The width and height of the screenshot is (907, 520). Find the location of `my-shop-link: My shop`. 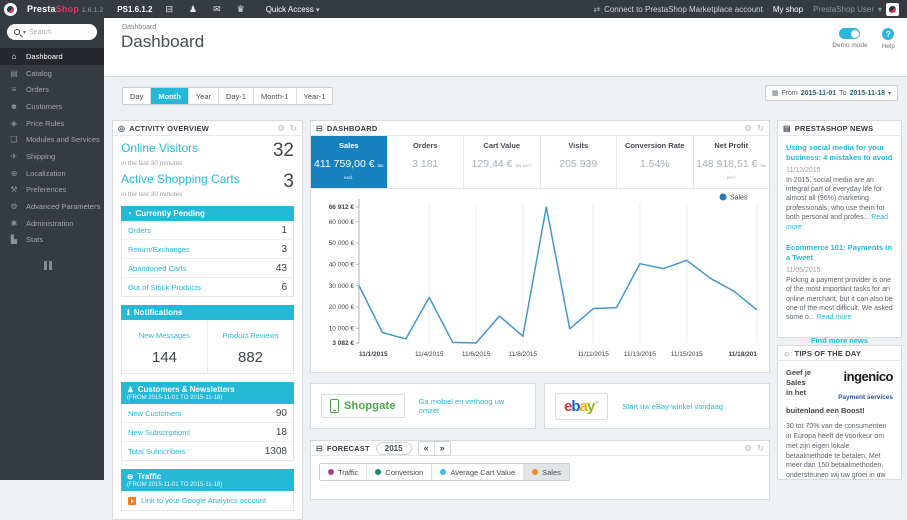

my-shop-link: My shop is located at coordinates (788, 9).